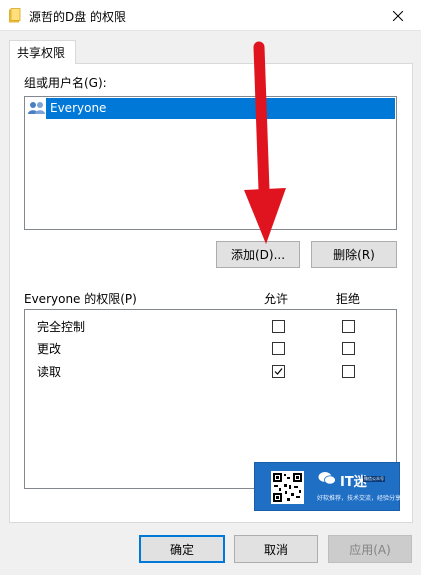 The width and height of the screenshot is (421, 575). Describe the element at coordinates (278, 348) in the screenshot. I see `allow-change-checkbox` at that location.